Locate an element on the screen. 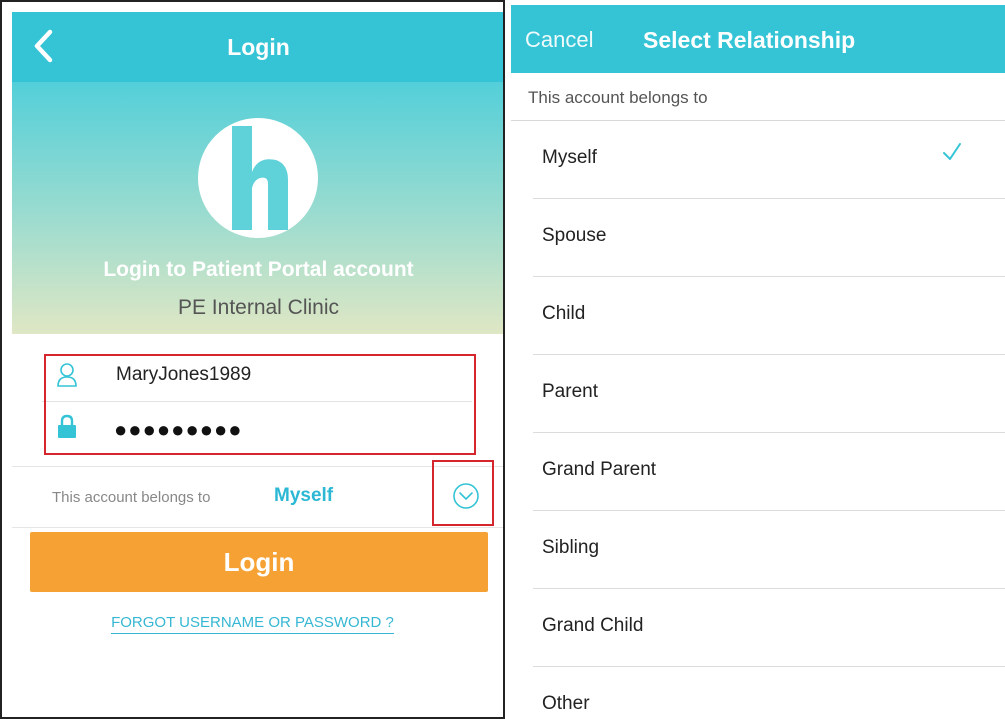 This screenshot has height=719, width=1005. username-field: MaryJones1989 is located at coordinates (257, 377).